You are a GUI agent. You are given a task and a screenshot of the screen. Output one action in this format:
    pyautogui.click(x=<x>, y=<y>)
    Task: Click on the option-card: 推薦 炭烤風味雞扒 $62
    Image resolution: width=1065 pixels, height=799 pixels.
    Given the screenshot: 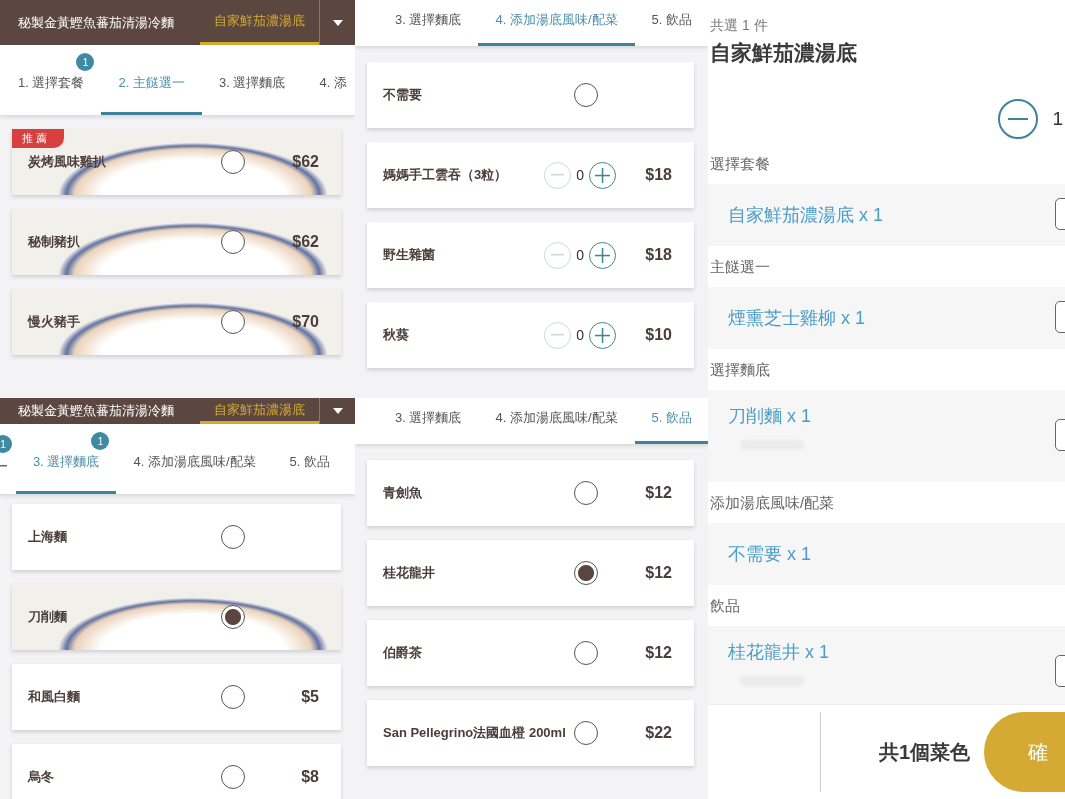 What is the action you would take?
    pyautogui.click(x=176, y=162)
    